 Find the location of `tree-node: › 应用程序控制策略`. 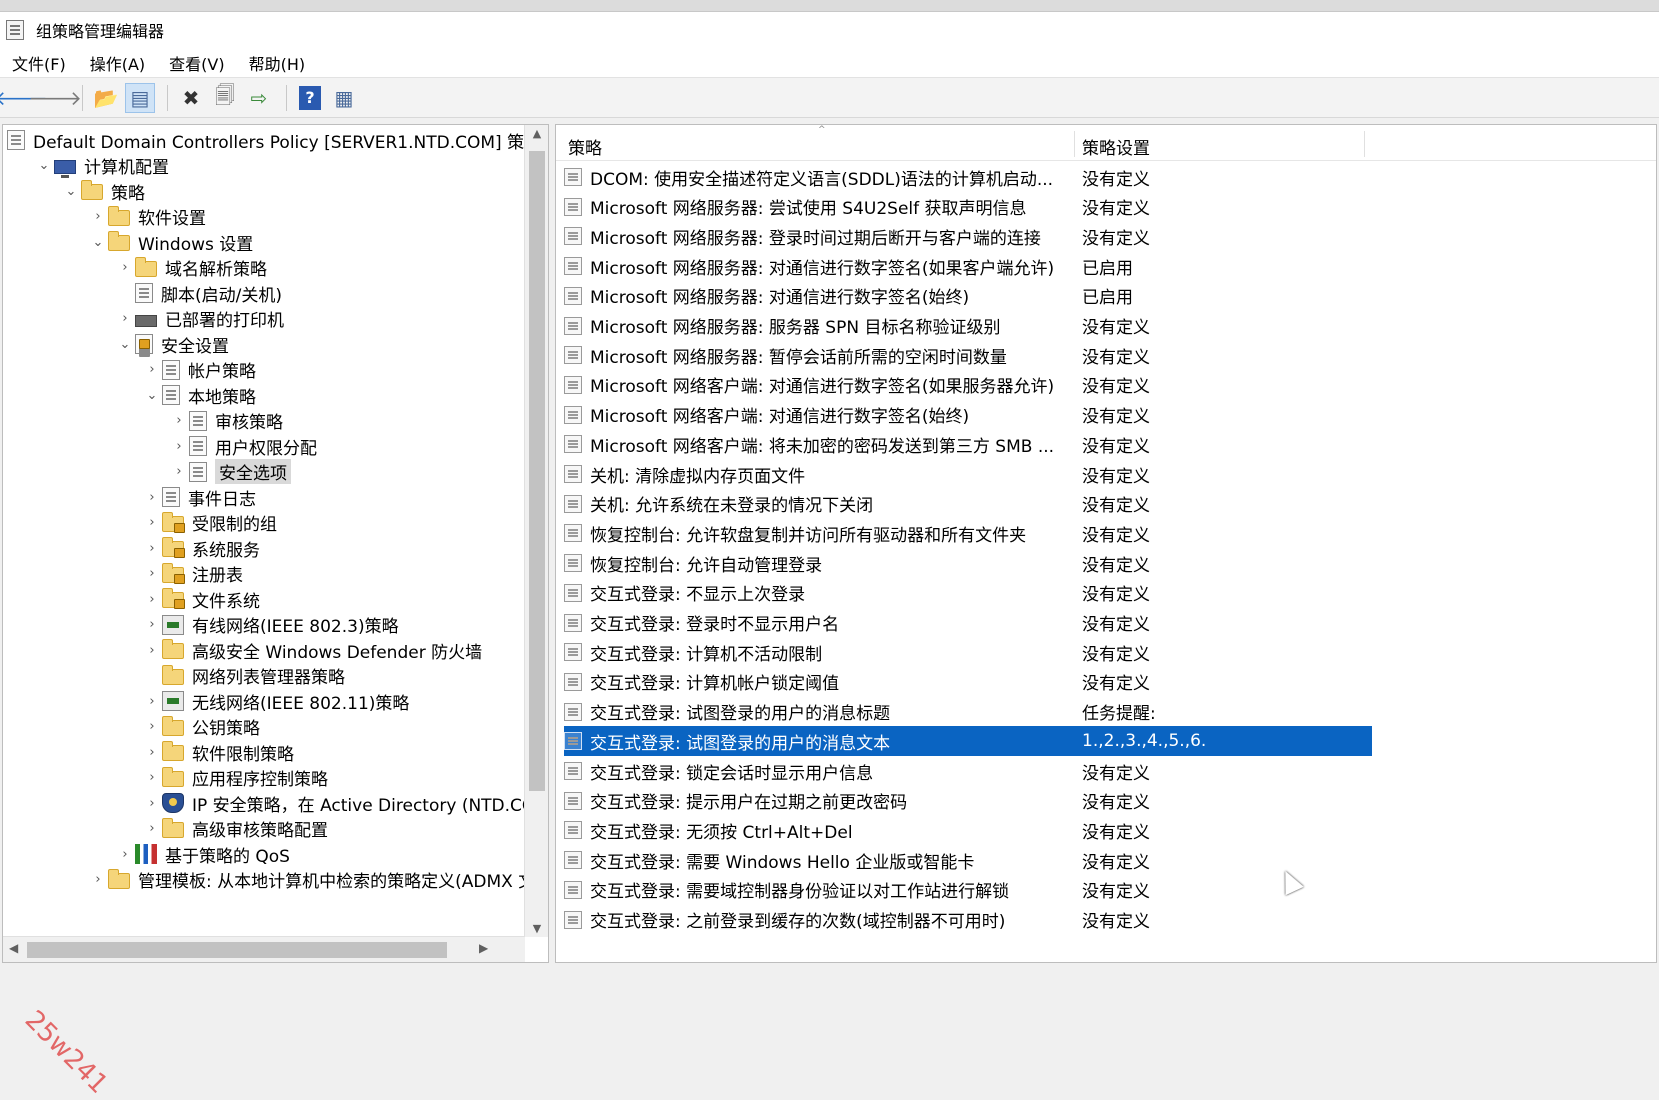

tree-node: › 应用程序控制策略 is located at coordinates (235, 778).